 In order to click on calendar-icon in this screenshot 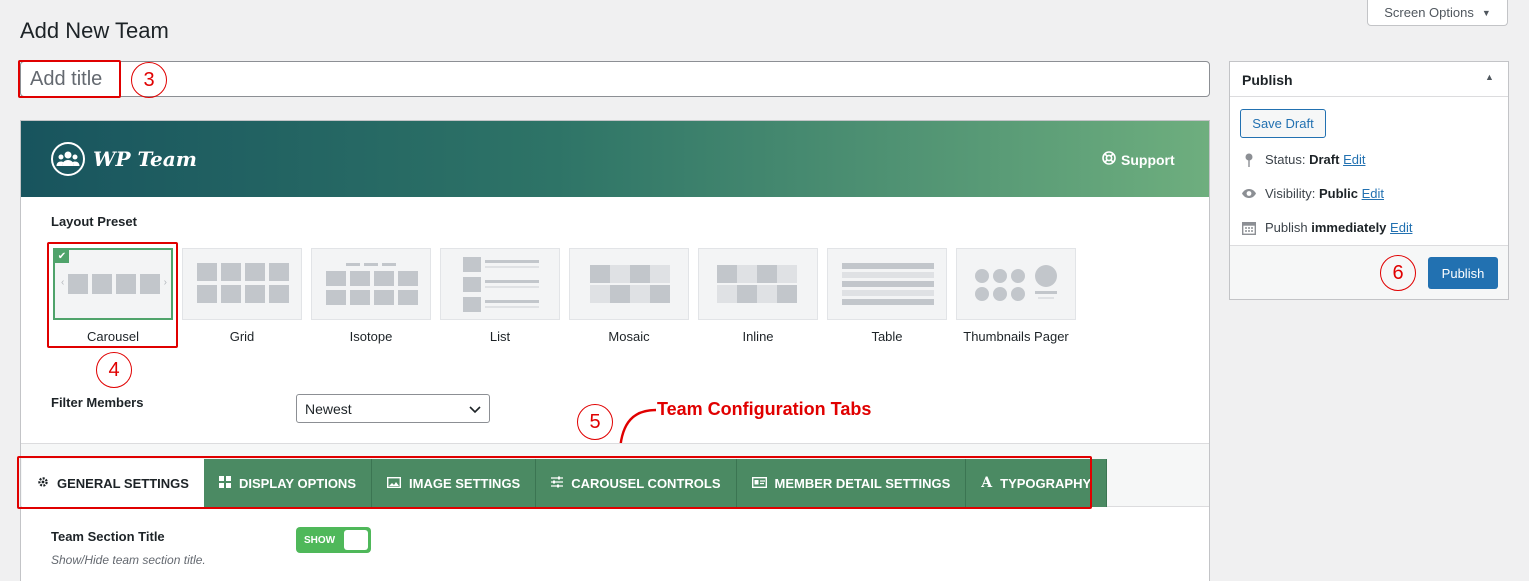, I will do `click(1249, 228)`.